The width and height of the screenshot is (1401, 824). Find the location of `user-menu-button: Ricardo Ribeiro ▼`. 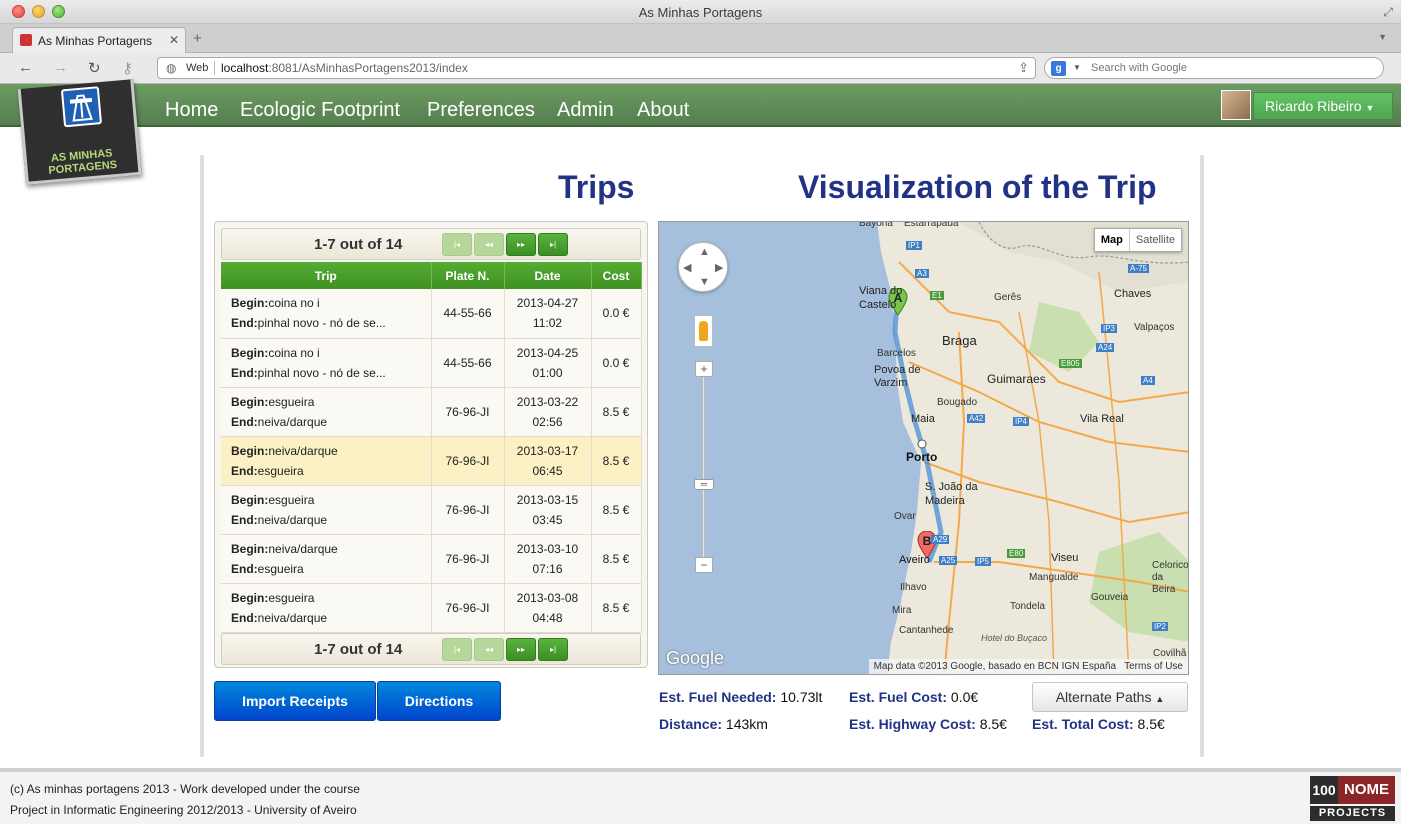

user-menu-button: Ricardo Ribeiro ▼ is located at coordinates (1323, 106).